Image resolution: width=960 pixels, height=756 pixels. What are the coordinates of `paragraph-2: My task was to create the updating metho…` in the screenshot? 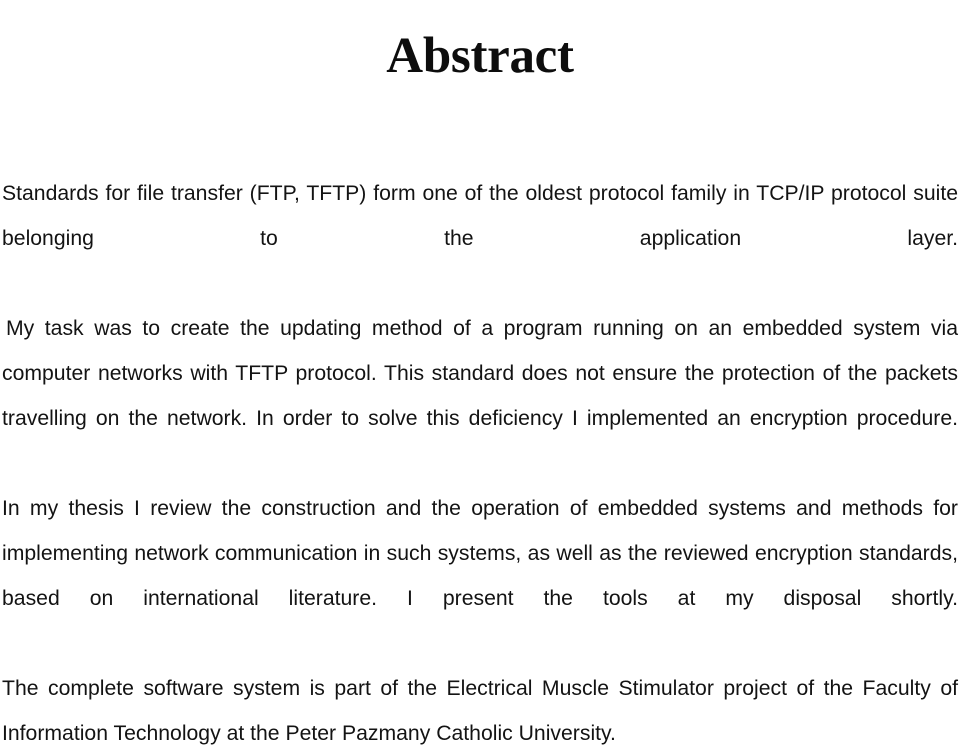 It's located at (480, 373).